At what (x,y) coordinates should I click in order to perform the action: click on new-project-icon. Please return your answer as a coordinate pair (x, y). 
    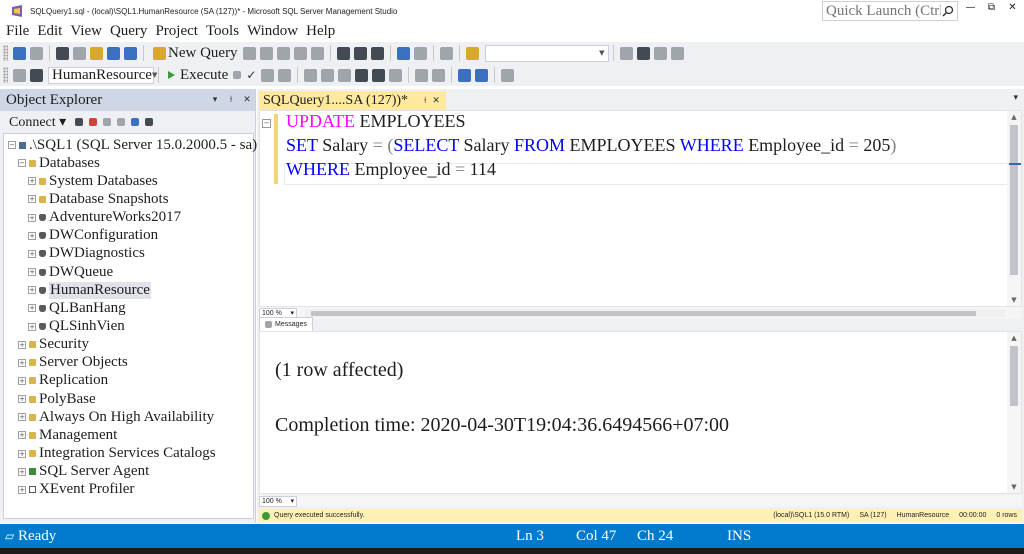
    Looking at the image, I should click on (62, 53).